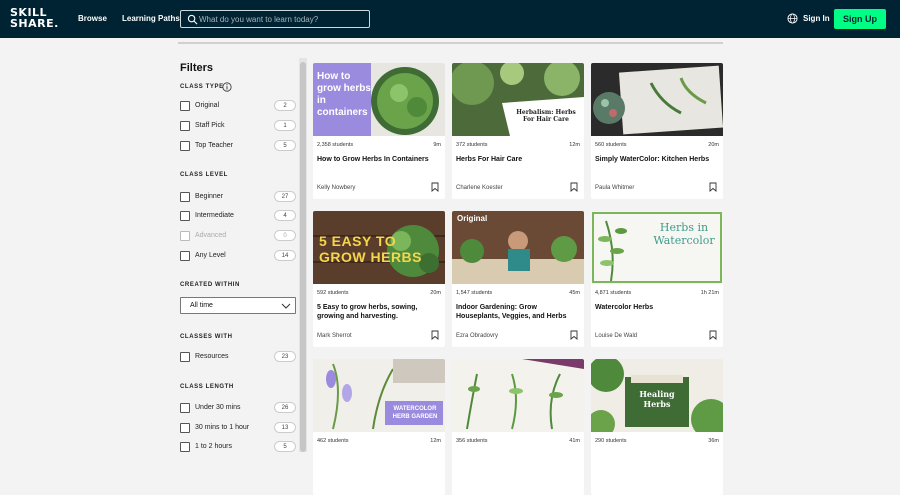  I want to click on filter-beginner: Beginner 27, so click(239, 197).